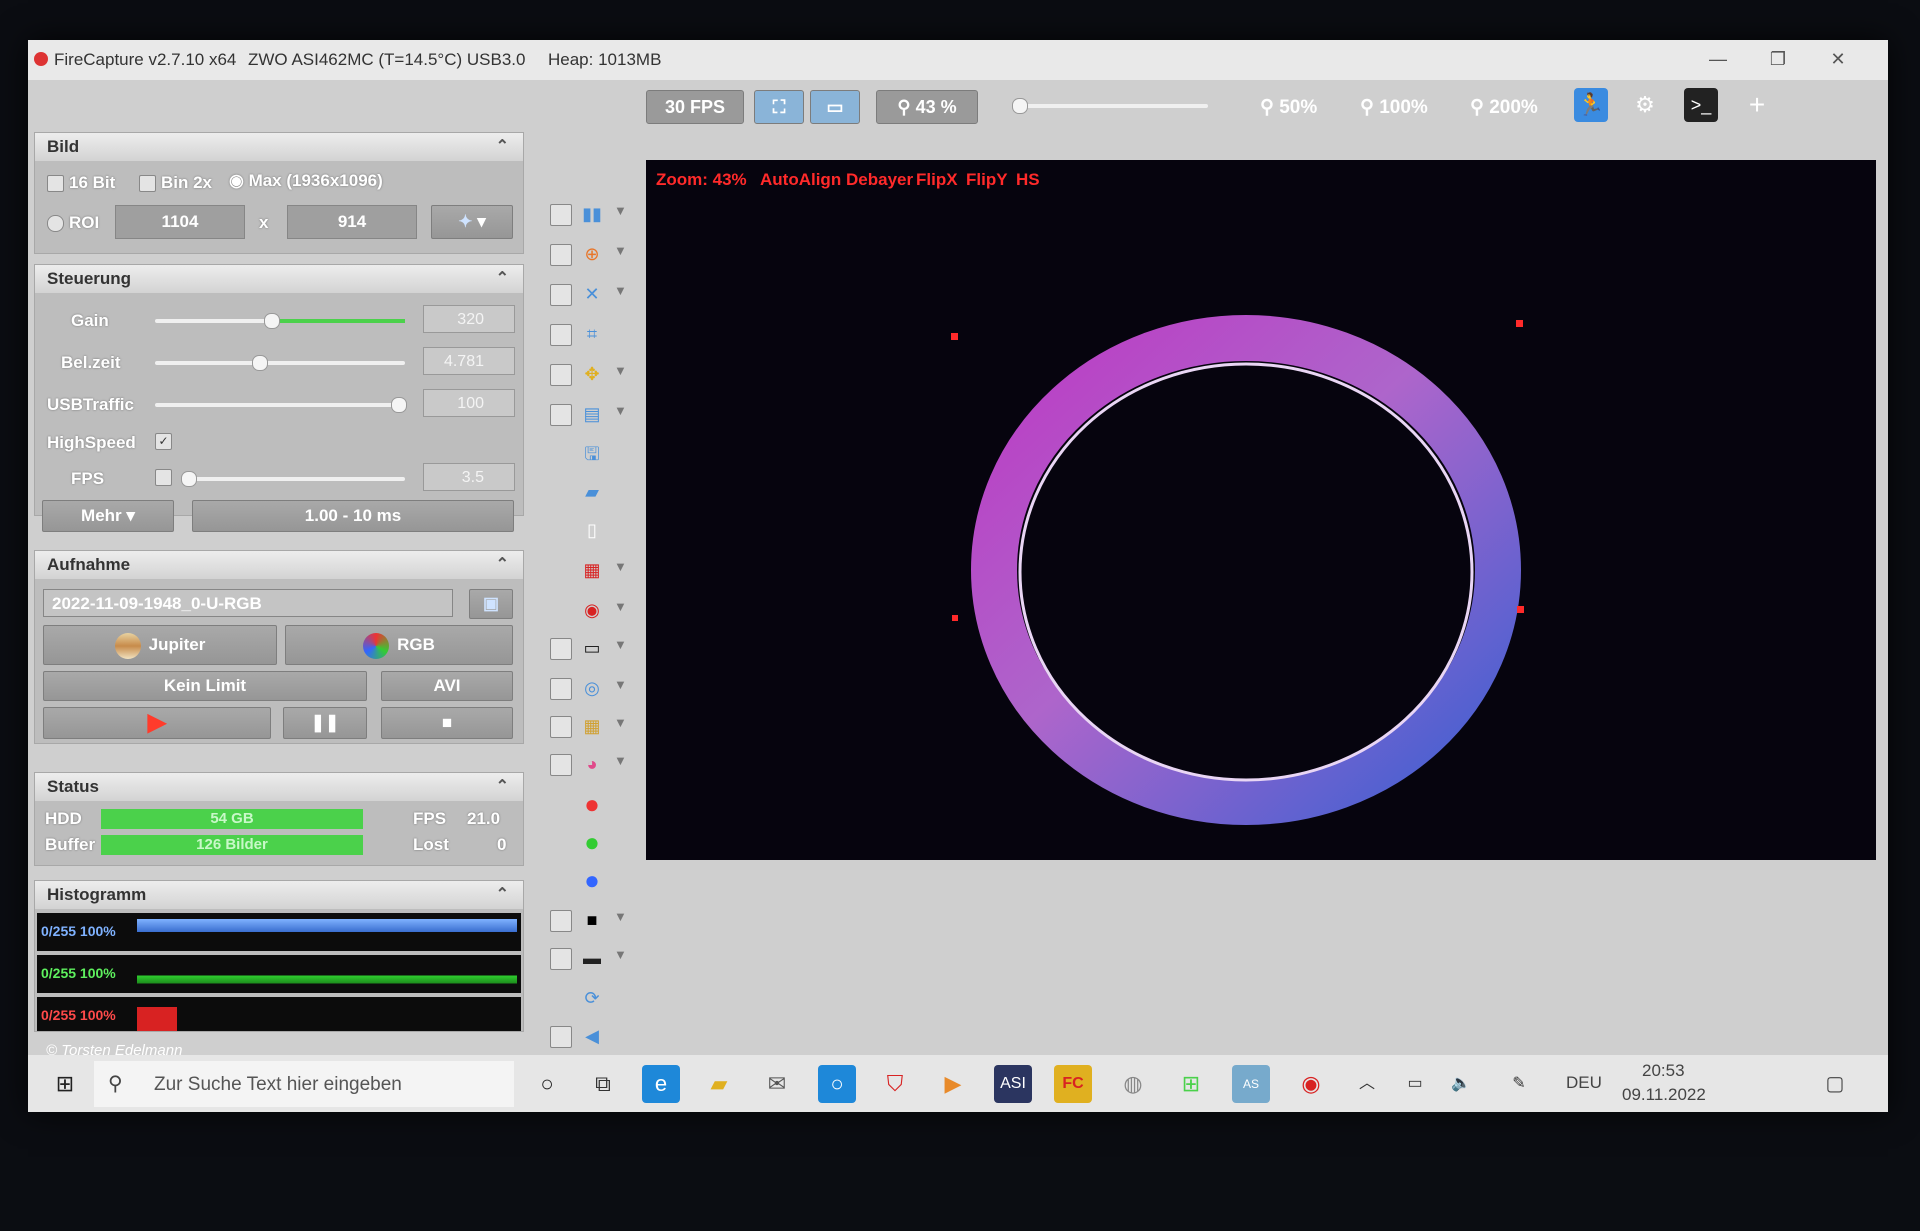 Image resolution: width=1920 pixels, height=1231 pixels. I want to click on panel-bild-header: Bild ⌃, so click(279, 147).